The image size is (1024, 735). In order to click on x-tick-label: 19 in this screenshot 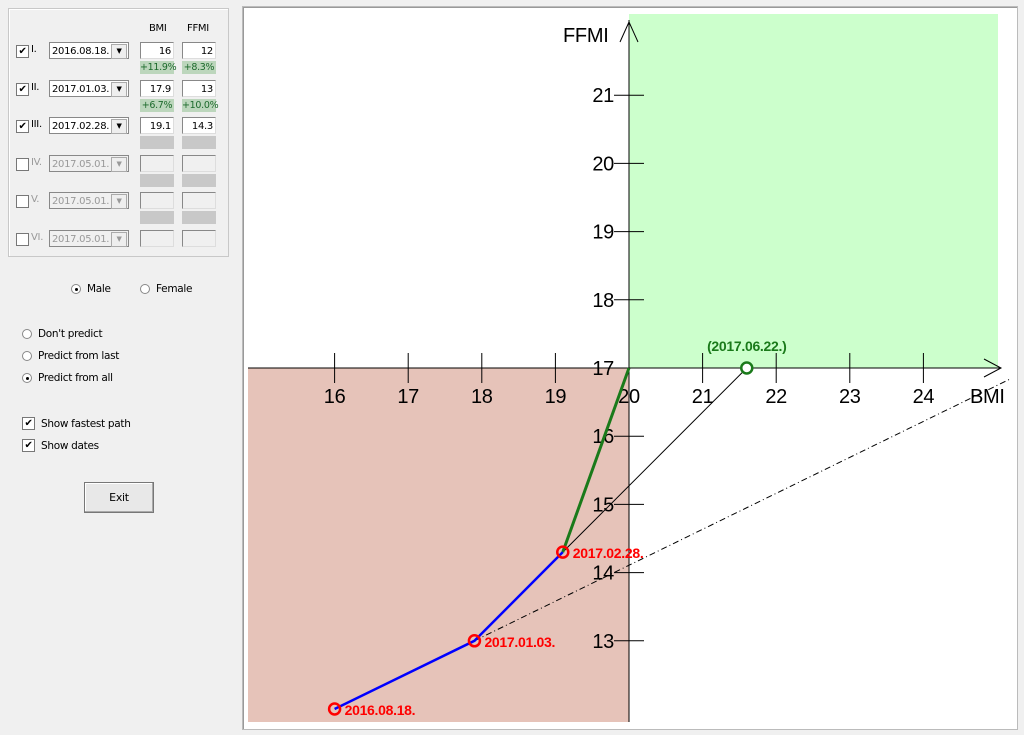, I will do `click(556, 397)`.